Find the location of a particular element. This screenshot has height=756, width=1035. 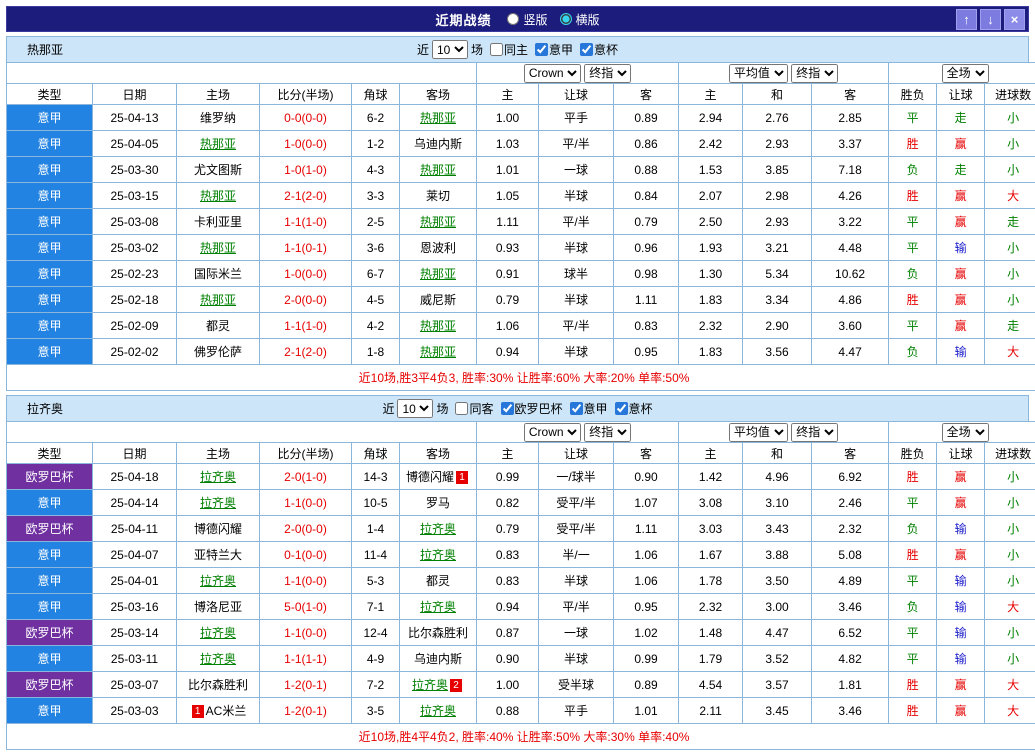

team-link: 博洛尼亚 is located at coordinates (218, 607).